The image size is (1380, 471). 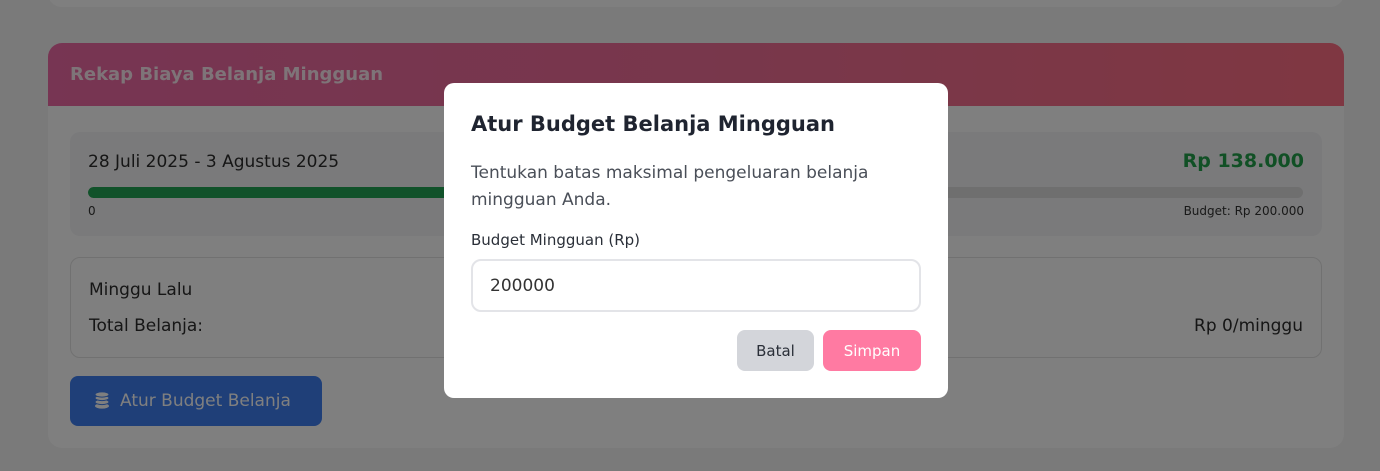 I want to click on budget-field-label: Budget Mingguan (Rp), so click(x=555, y=240).